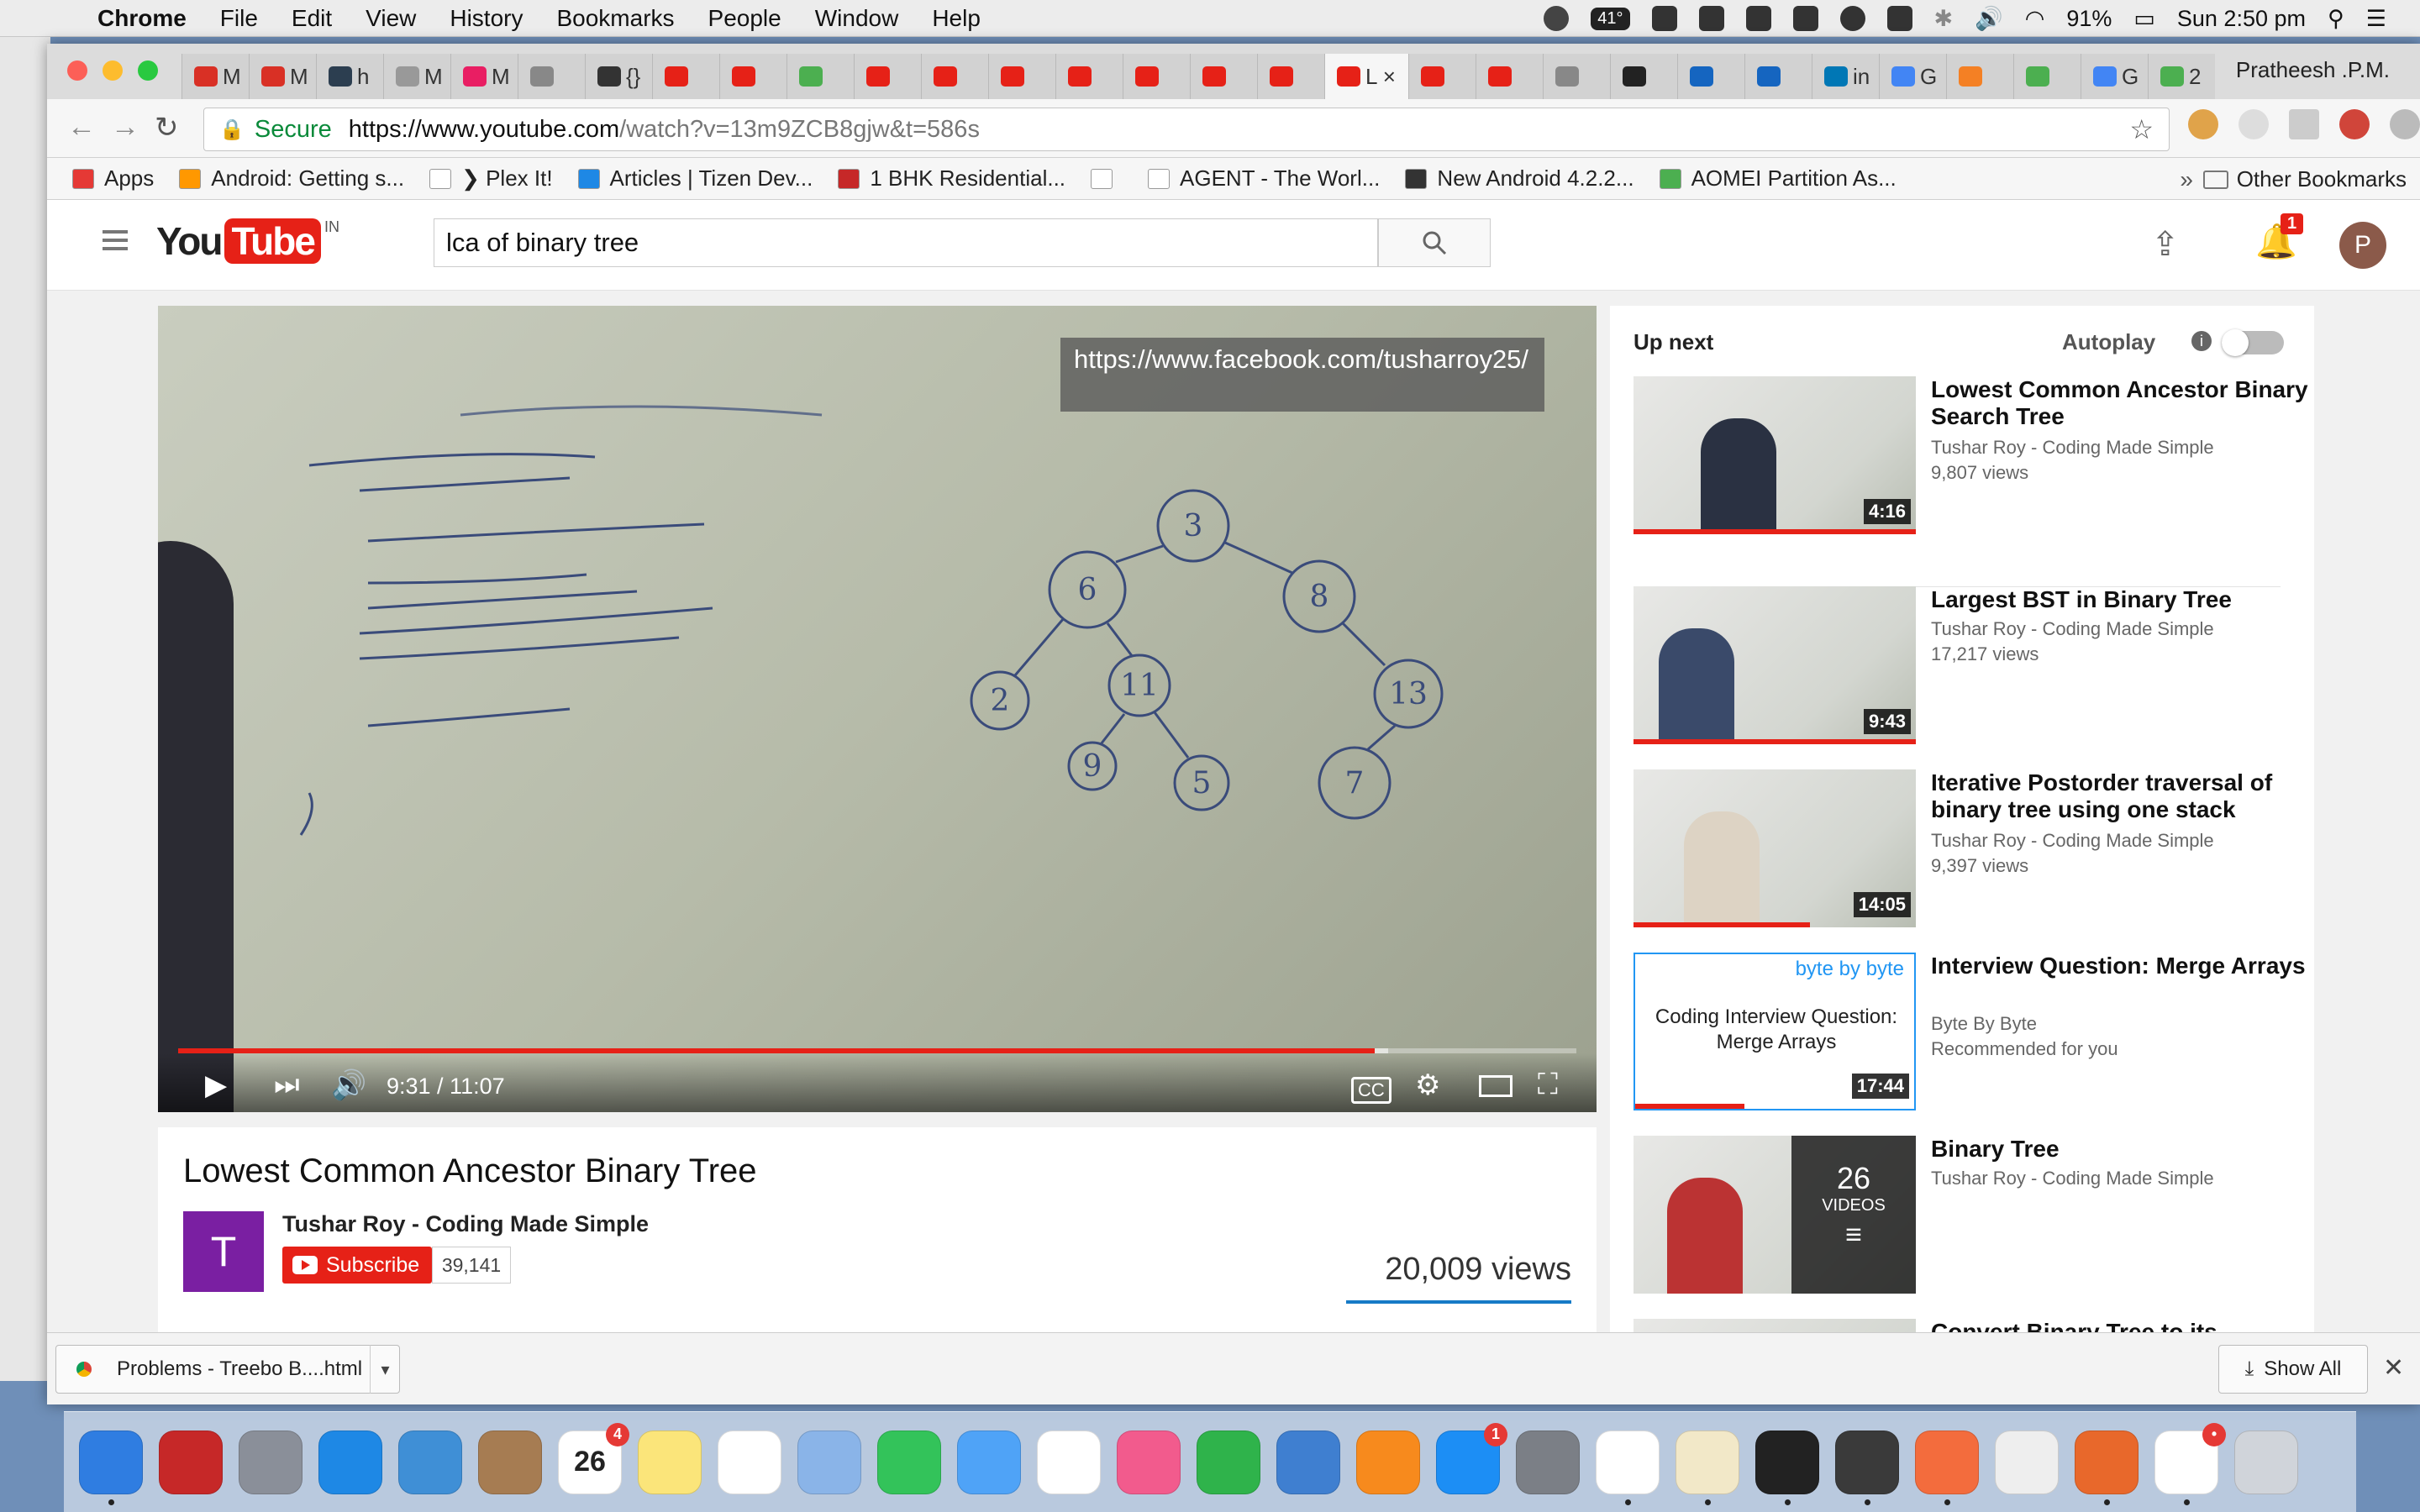  I want to click on evernote-icon, so click(1867, 1467).